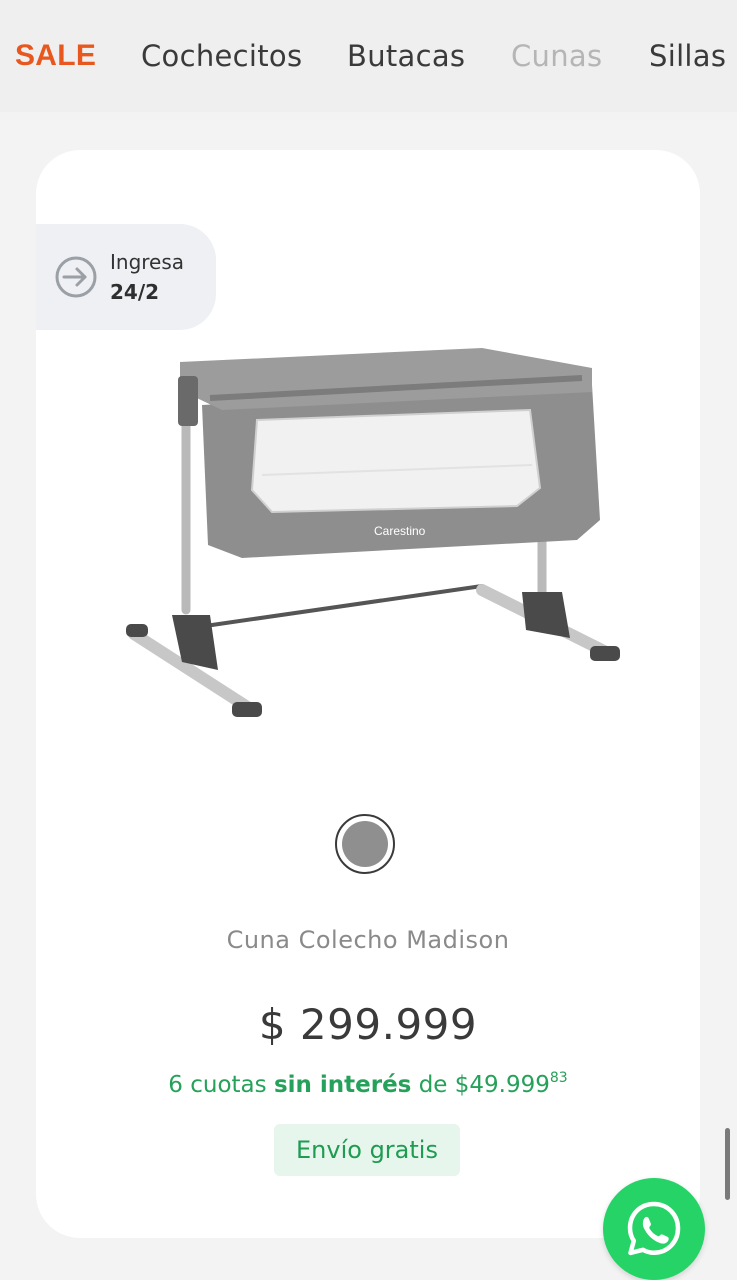 The image size is (737, 1280). I want to click on nav-item-sale: SALE, so click(55, 56).